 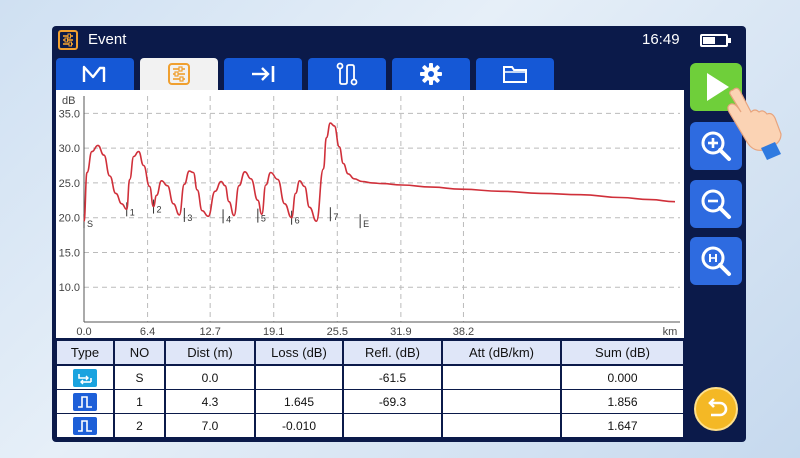 I want to click on tab-files, so click(x=515, y=74).